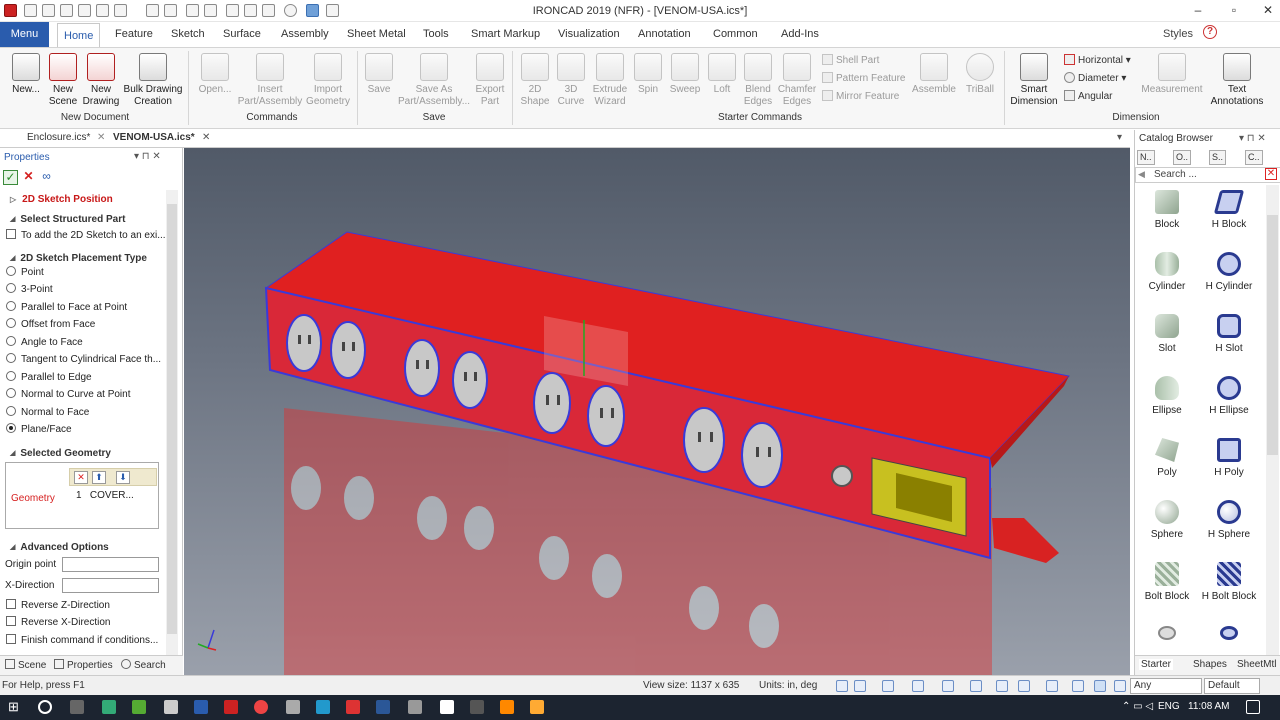 The width and height of the screenshot is (1280, 720). Describe the element at coordinates (589, 34) in the screenshot. I see `tab-visualization: Visualization` at that location.